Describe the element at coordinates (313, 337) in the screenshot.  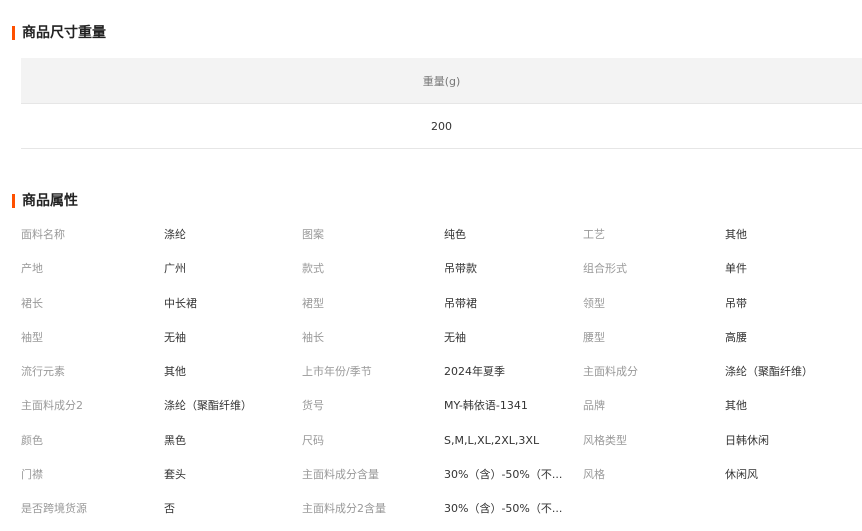
I see `attribute-label: 袖长` at that location.